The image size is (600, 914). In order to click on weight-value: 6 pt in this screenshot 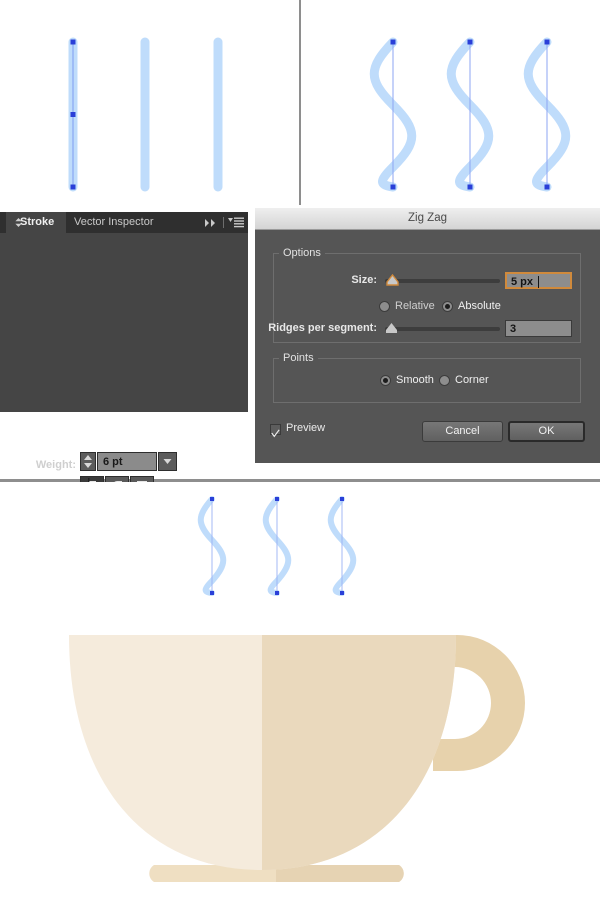, I will do `click(113, 462)`.